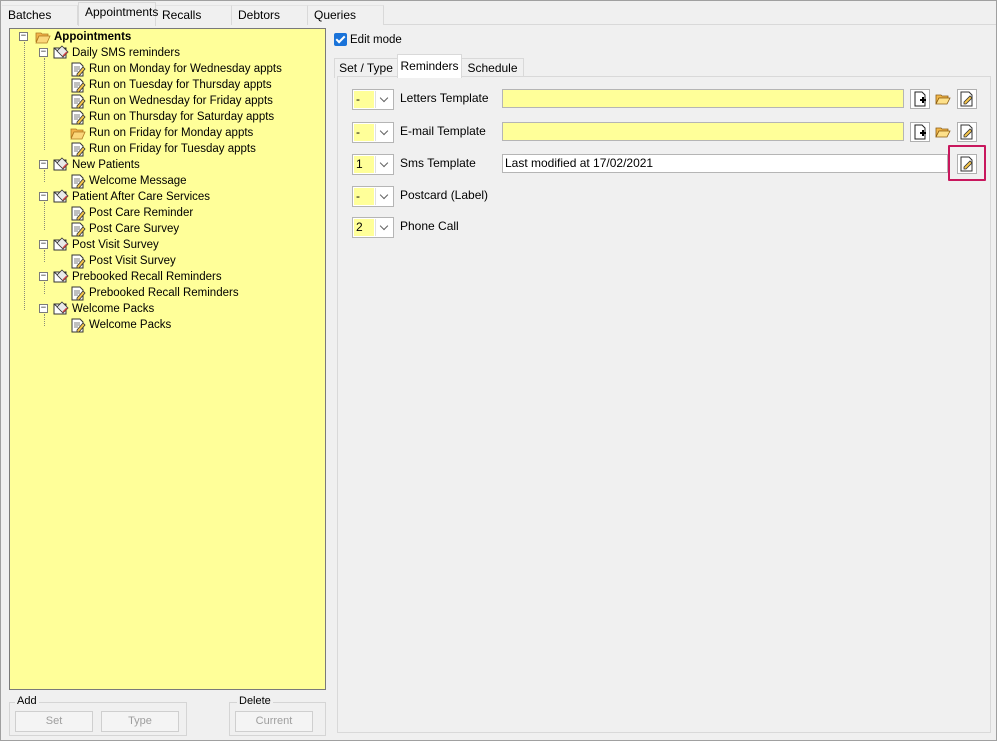  What do you see at coordinates (967, 132) in the screenshot?
I see `edit-email-template-button` at bounding box center [967, 132].